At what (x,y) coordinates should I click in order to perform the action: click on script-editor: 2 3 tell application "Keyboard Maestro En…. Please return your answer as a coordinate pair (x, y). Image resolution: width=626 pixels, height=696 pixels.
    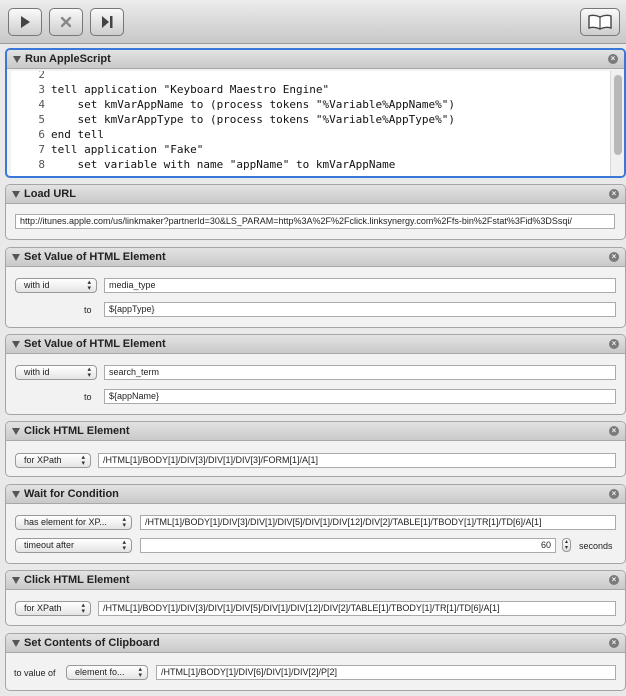
    Looking at the image, I should click on (312, 123).